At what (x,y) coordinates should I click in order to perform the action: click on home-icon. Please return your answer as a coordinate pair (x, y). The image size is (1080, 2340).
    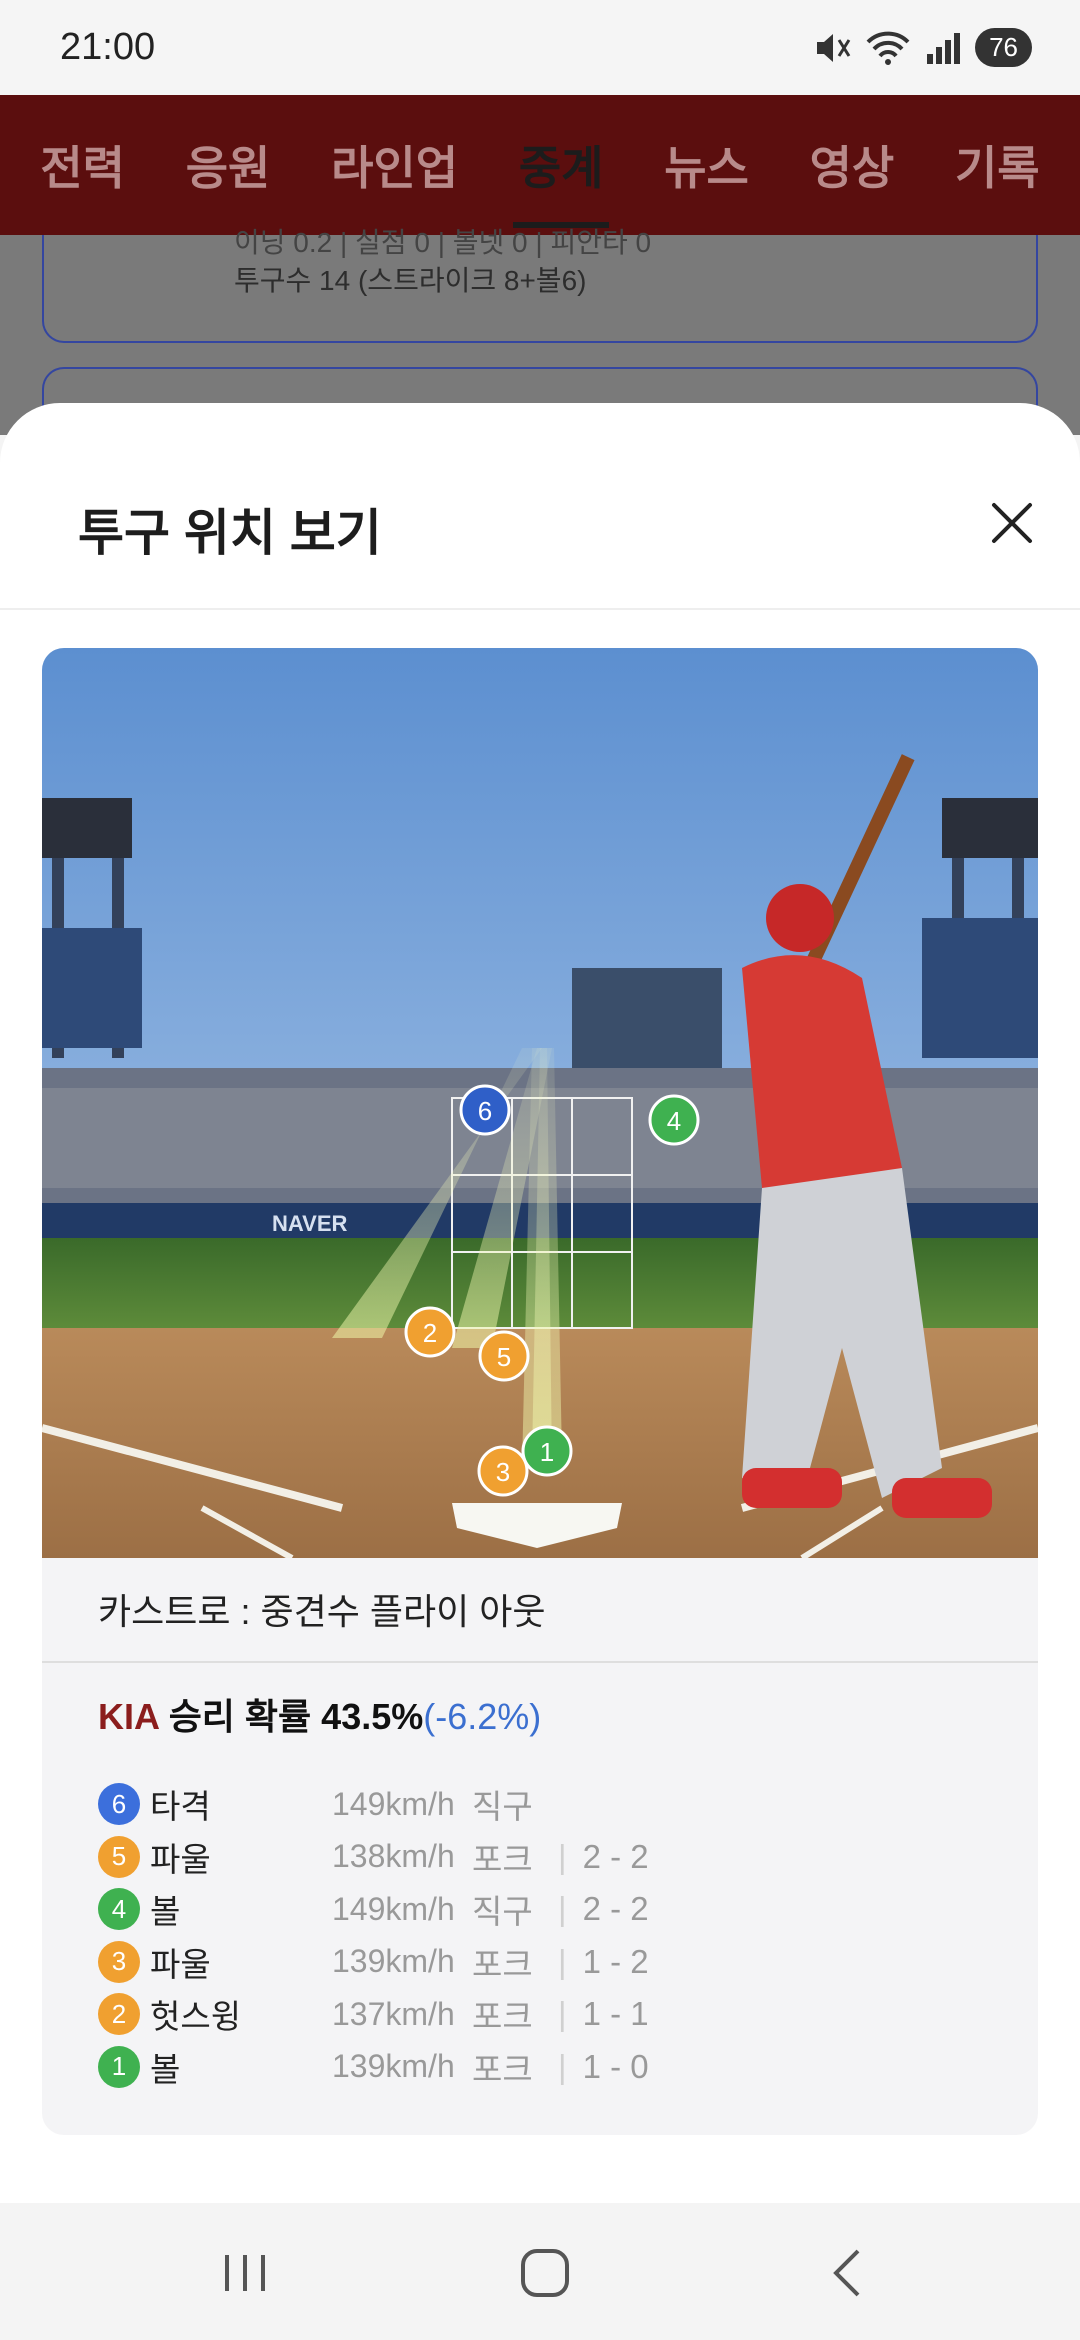
    Looking at the image, I should click on (545, 2273).